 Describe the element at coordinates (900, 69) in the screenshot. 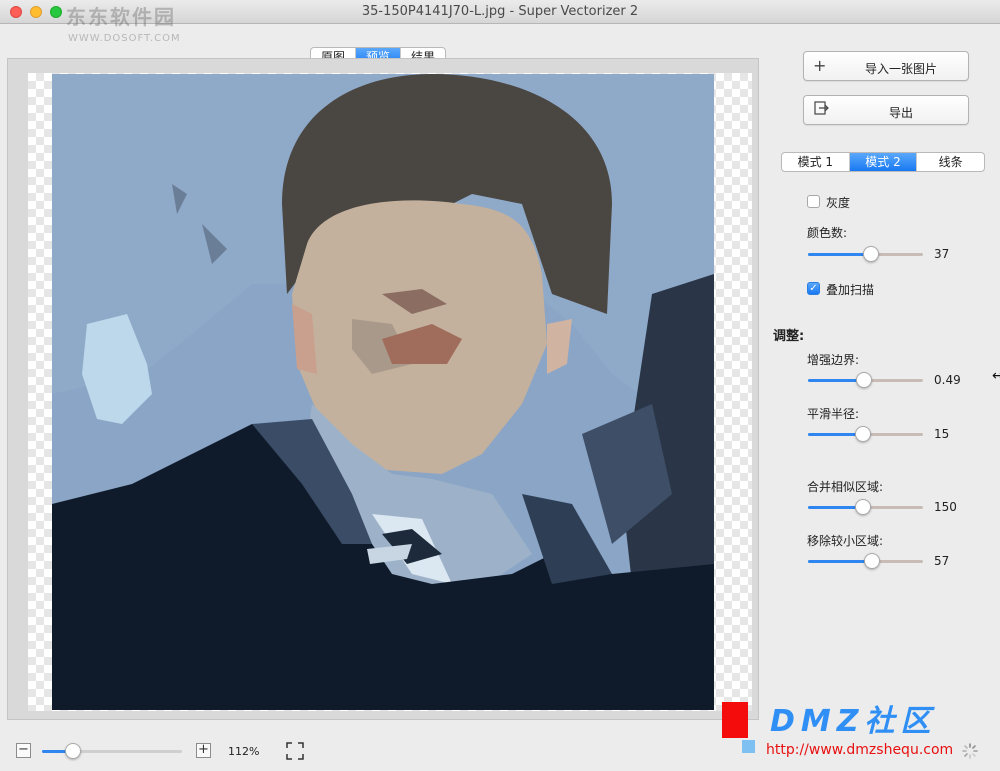

I see `import-image-label: 导入一张图片` at that location.